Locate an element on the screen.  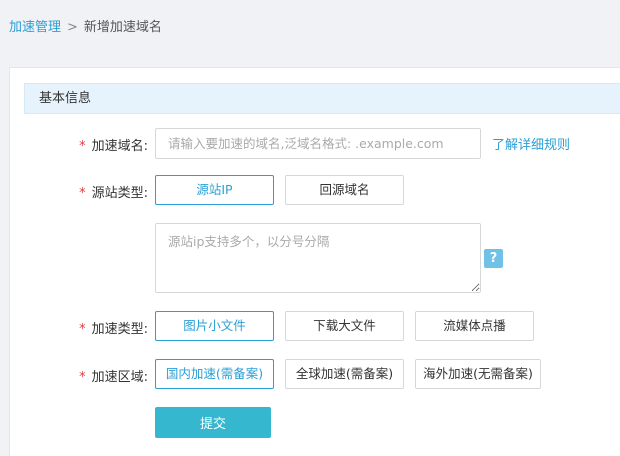
accel-type-option-streaming: 流媒体点播 is located at coordinates (474, 326).